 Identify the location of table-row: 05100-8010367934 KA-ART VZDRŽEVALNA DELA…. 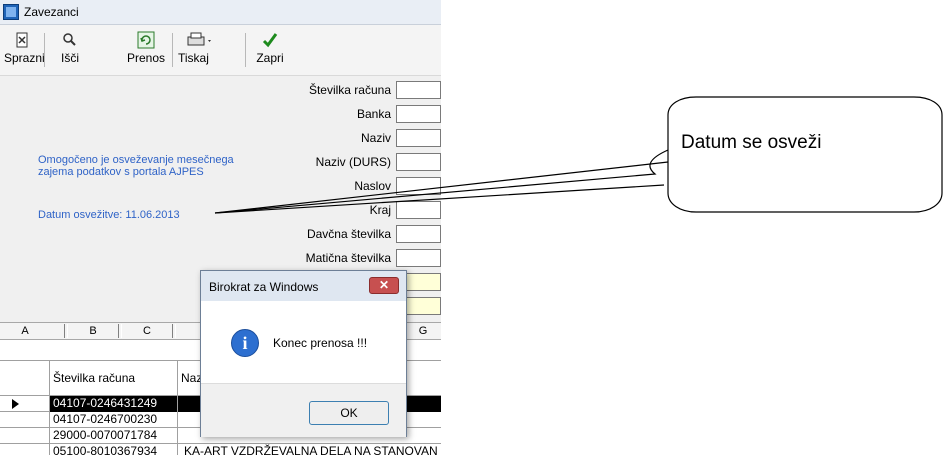
(220, 449).